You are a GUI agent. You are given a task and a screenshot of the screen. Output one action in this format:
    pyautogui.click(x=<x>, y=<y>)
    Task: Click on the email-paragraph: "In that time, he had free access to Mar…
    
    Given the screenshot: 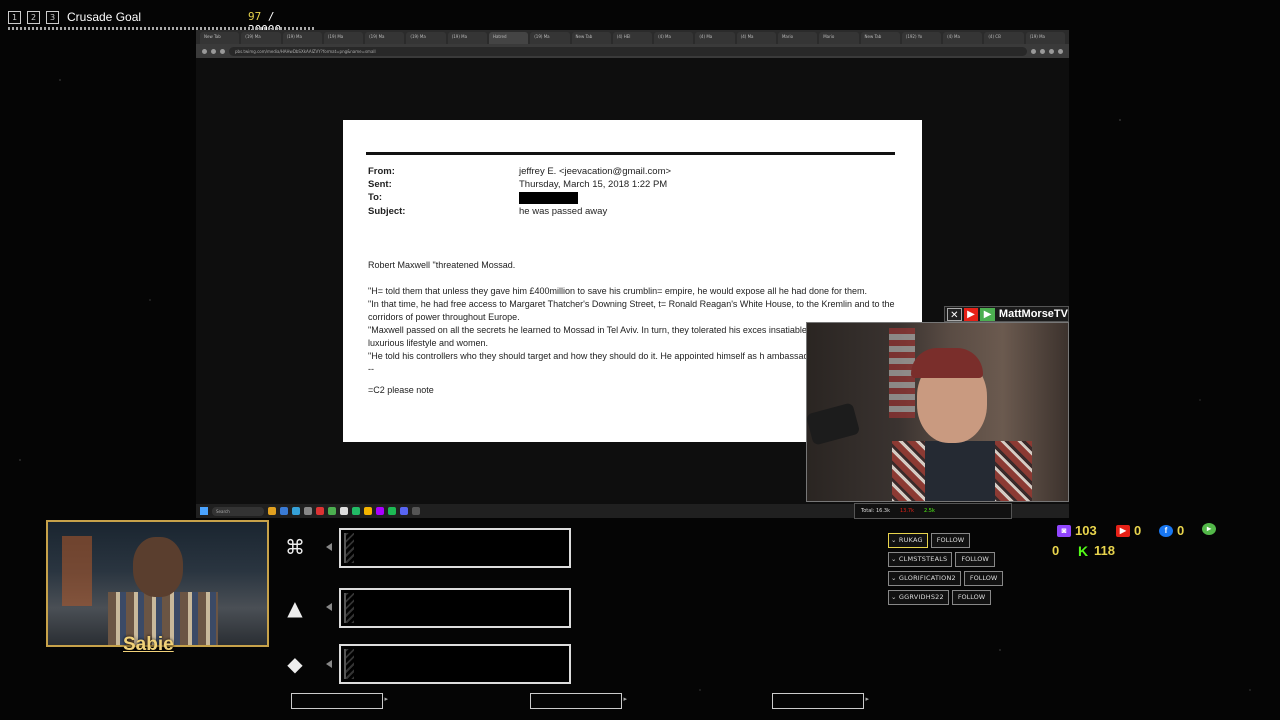 What is the action you would take?
    pyautogui.click(x=631, y=310)
    